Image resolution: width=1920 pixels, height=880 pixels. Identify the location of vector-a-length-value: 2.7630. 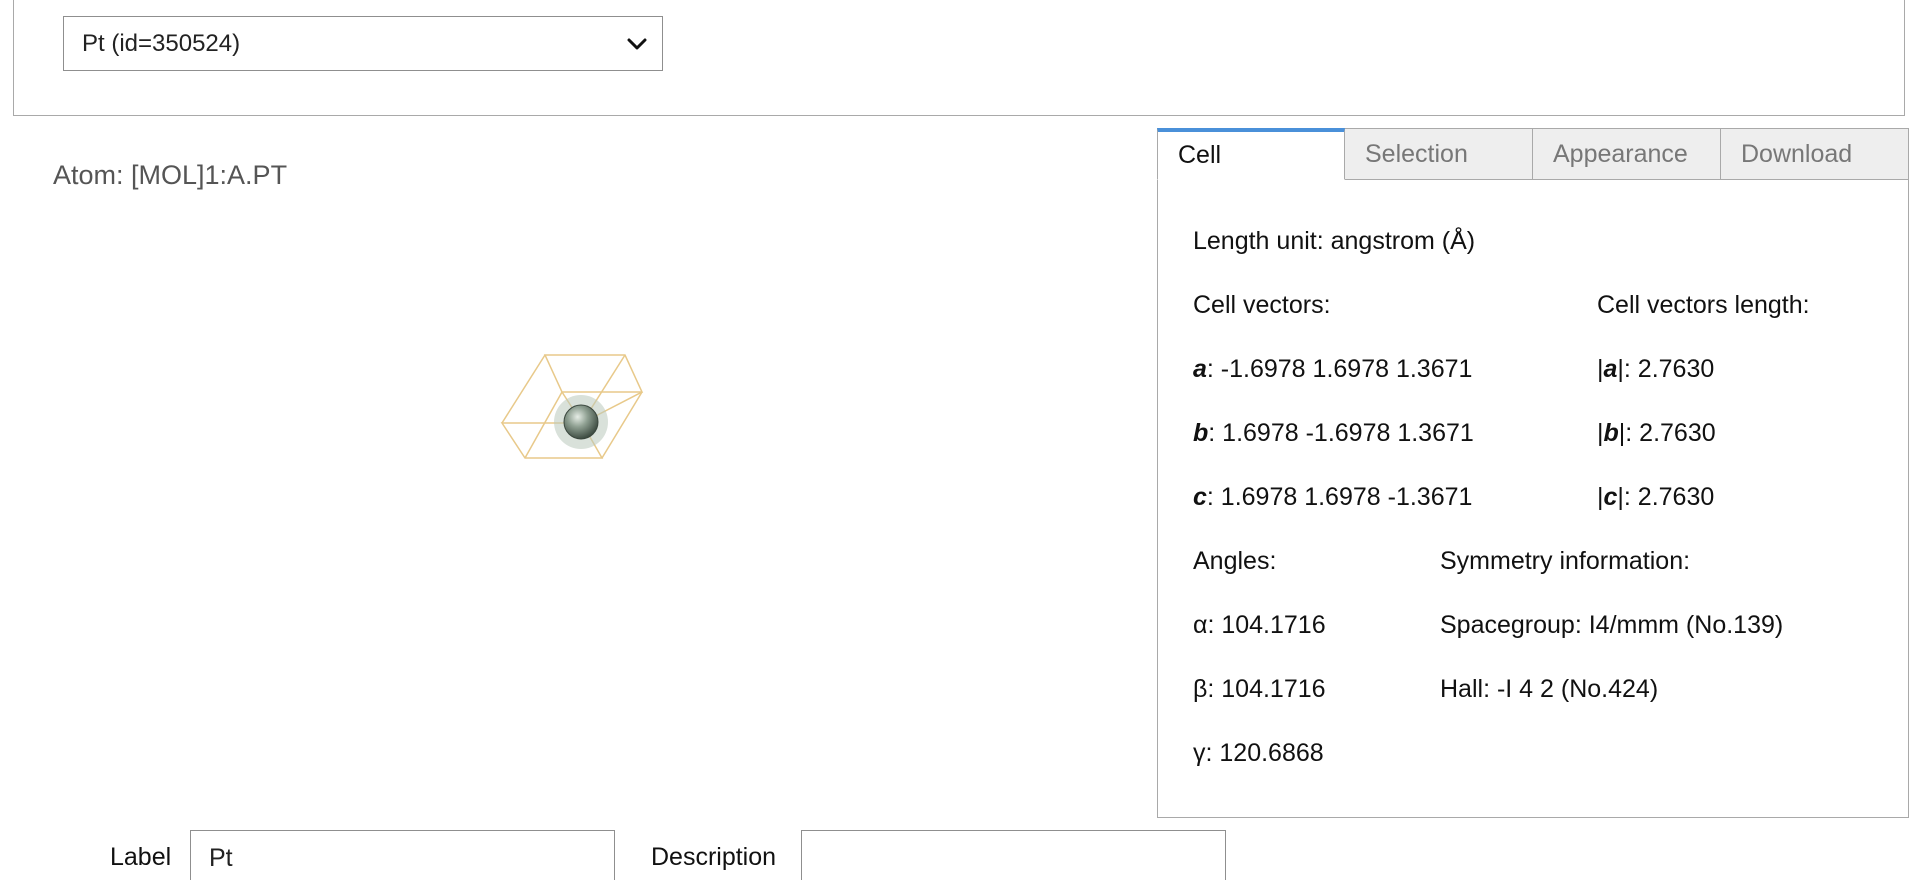
(1676, 369).